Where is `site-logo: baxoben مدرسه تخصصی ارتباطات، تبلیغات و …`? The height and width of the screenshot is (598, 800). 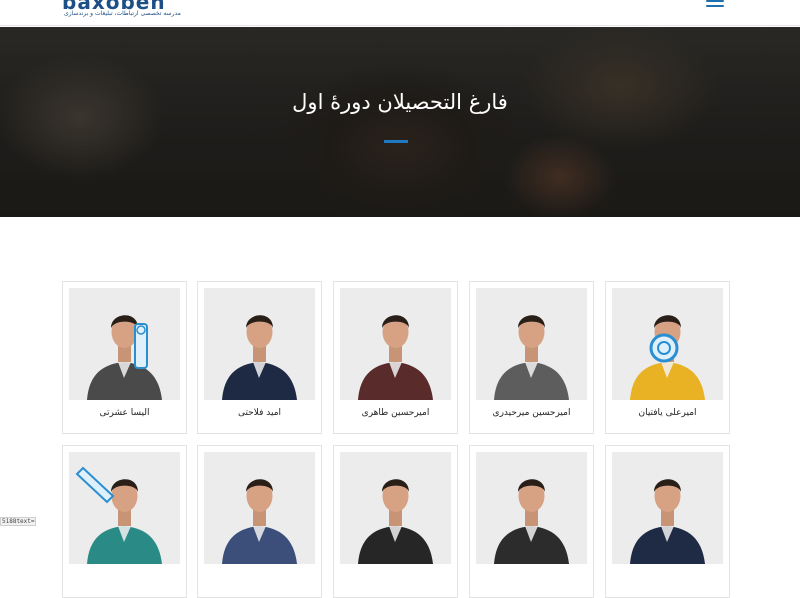 site-logo: baxoben مدرسه تخصصی ارتباطات، تبلیغات و … is located at coordinates (121, 12).